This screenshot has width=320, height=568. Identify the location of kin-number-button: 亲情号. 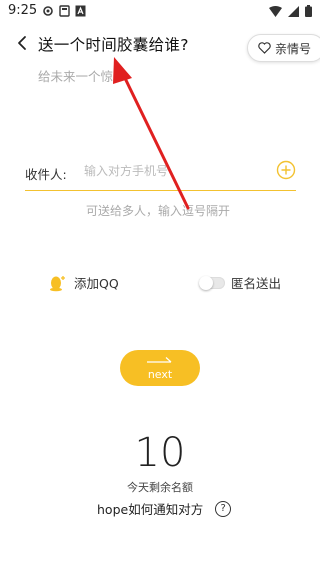
(283, 48).